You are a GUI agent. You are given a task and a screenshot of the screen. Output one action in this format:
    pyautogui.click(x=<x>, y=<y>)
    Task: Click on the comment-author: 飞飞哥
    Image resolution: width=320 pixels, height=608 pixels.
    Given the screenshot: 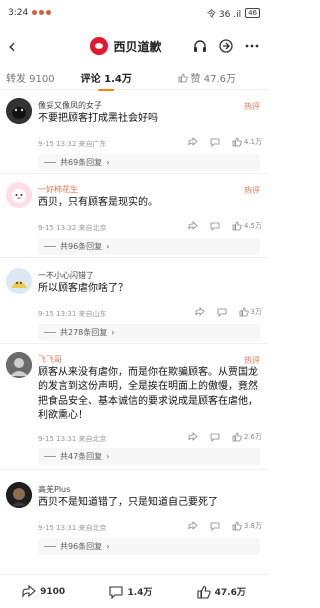 What is the action you would take?
    pyautogui.click(x=50, y=359)
    